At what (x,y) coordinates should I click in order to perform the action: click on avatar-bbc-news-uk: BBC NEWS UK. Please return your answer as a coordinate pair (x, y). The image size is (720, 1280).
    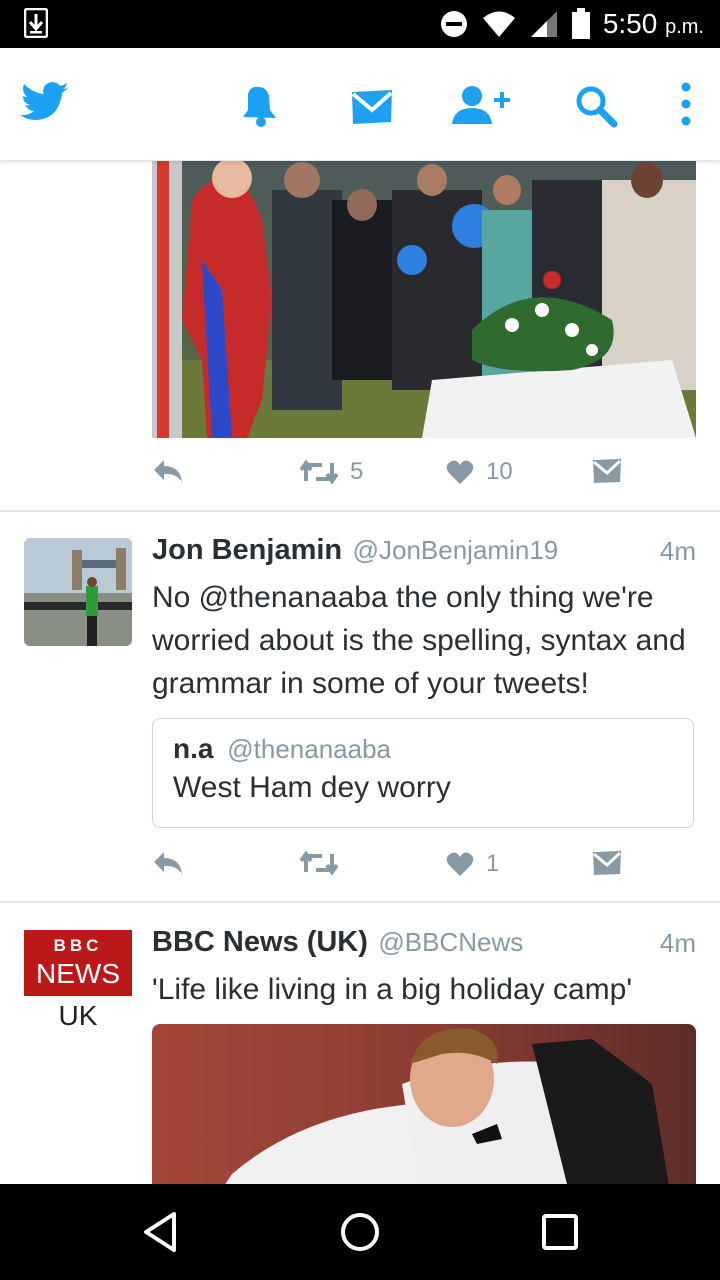
    Looking at the image, I should click on (78, 984).